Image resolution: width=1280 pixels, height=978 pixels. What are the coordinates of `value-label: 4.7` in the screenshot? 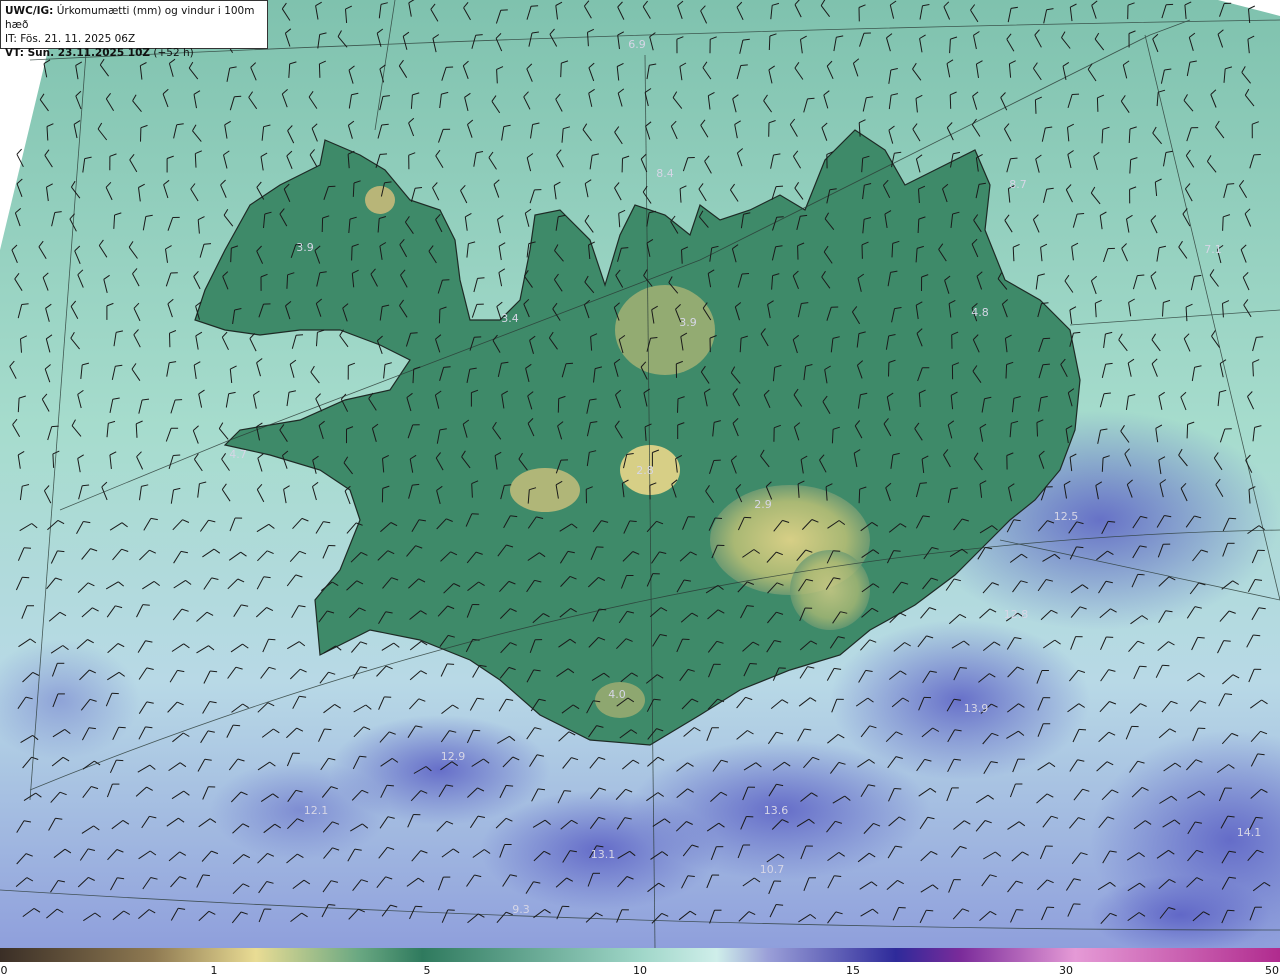 It's located at (238, 454).